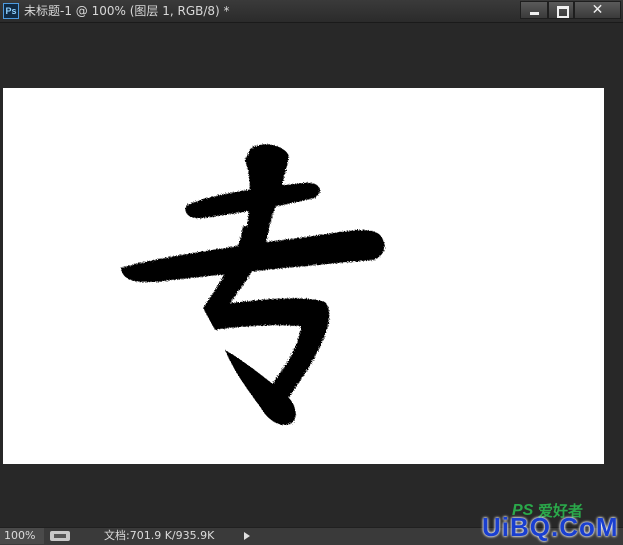 Image resolution: width=623 pixels, height=545 pixels. What do you see at coordinates (550, 527) in the screenshot?
I see `watermark-main: UiBQ.CoM` at bounding box center [550, 527].